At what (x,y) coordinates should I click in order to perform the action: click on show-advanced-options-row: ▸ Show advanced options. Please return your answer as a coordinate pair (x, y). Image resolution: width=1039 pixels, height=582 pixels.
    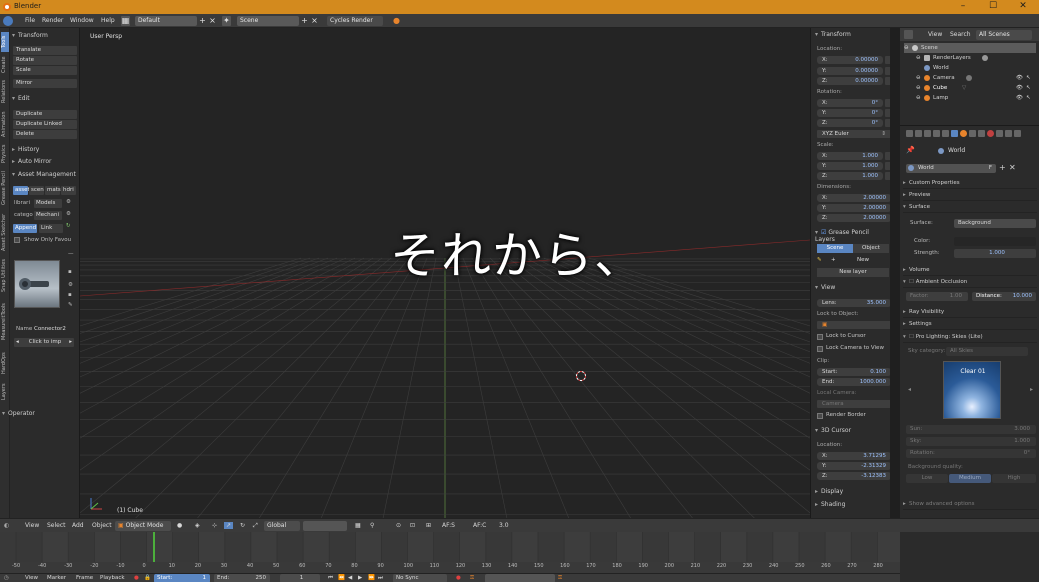
    Looking at the image, I should click on (970, 504).